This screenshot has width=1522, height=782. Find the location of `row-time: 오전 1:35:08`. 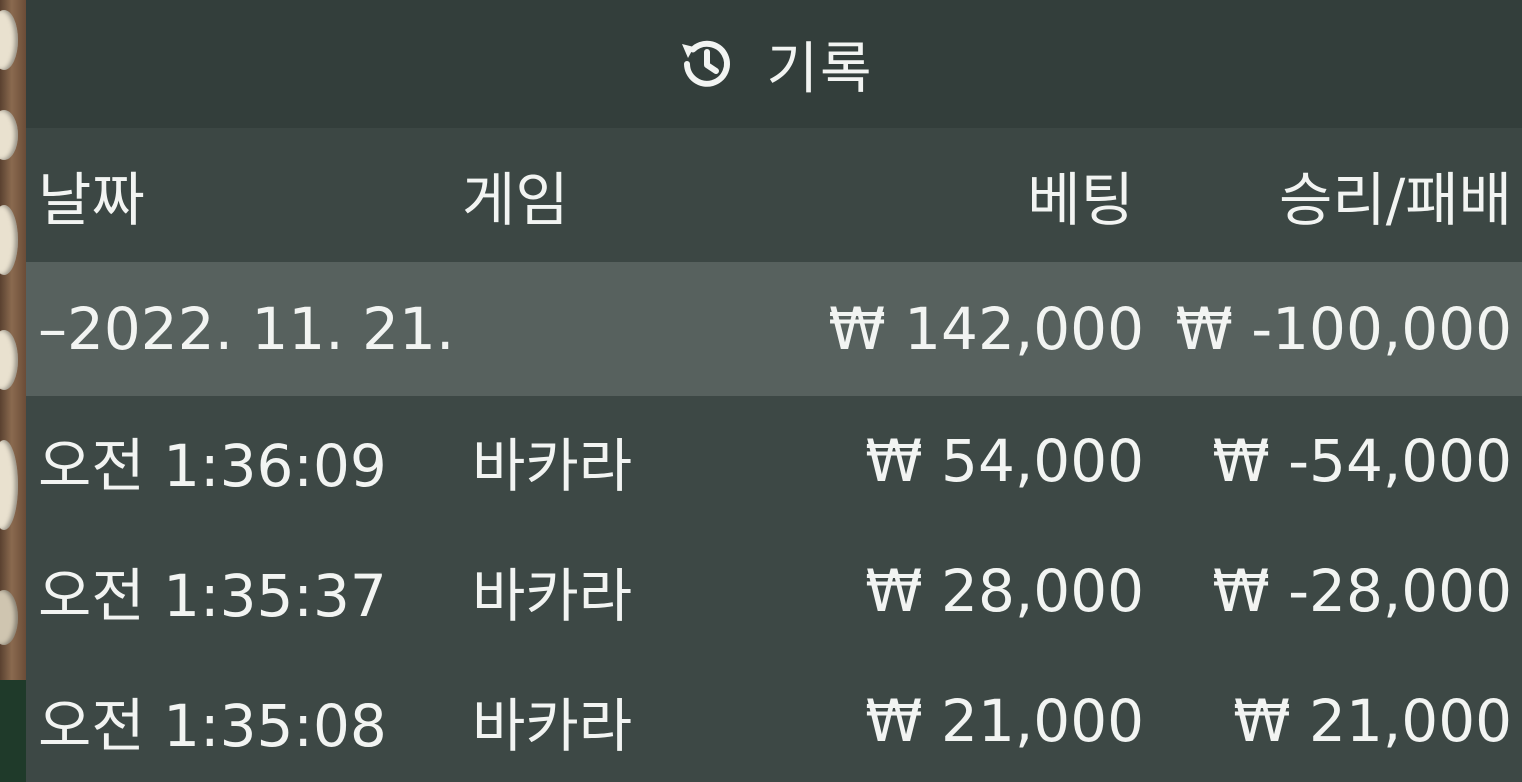

row-time: 오전 1:35:08 is located at coordinates (212, 726).